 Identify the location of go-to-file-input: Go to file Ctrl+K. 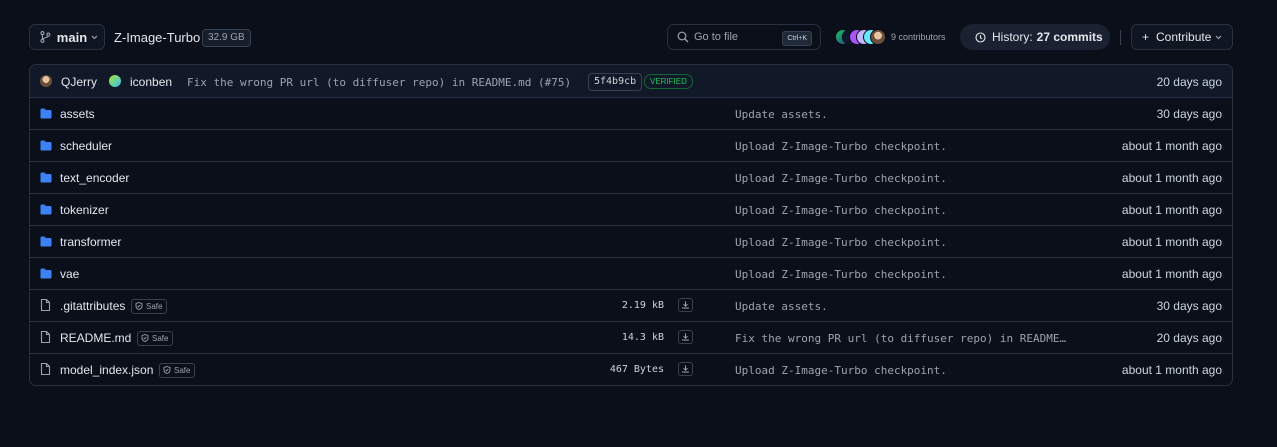
(744, 37).